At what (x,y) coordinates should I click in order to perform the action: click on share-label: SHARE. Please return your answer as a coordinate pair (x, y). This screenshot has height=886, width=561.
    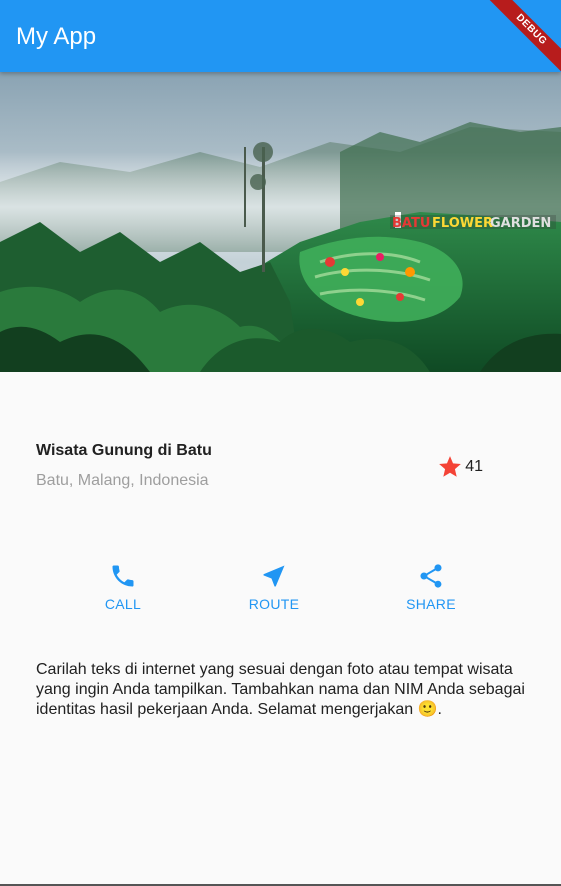
    Looking at the image, I should click on (431, 604).